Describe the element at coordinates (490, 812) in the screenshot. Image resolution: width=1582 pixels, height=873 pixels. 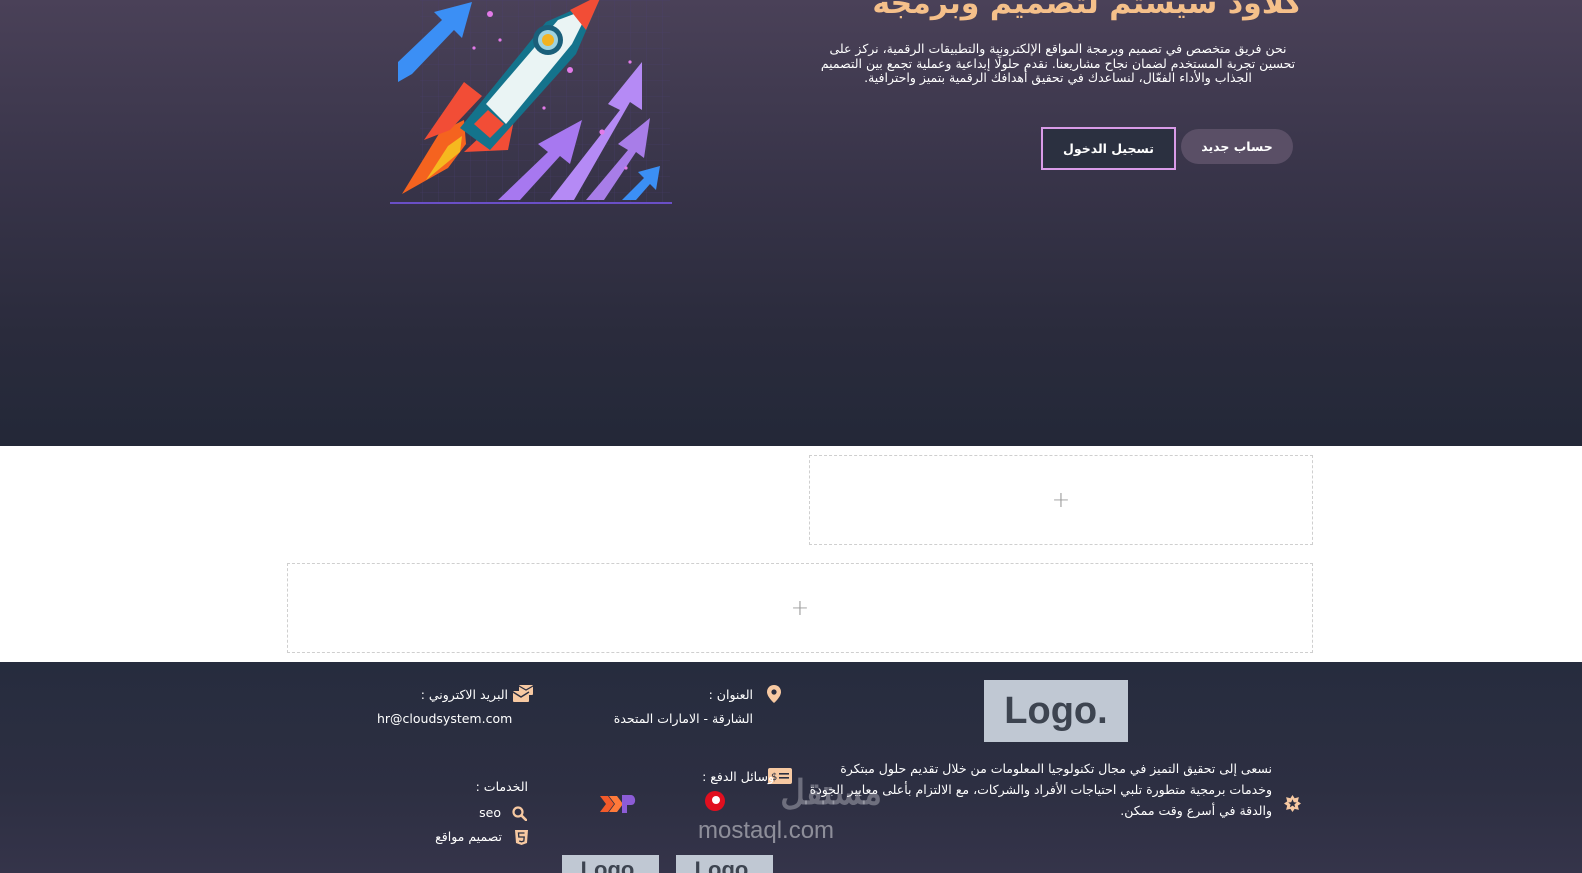
I see `service-item-seo: seo` at that location.